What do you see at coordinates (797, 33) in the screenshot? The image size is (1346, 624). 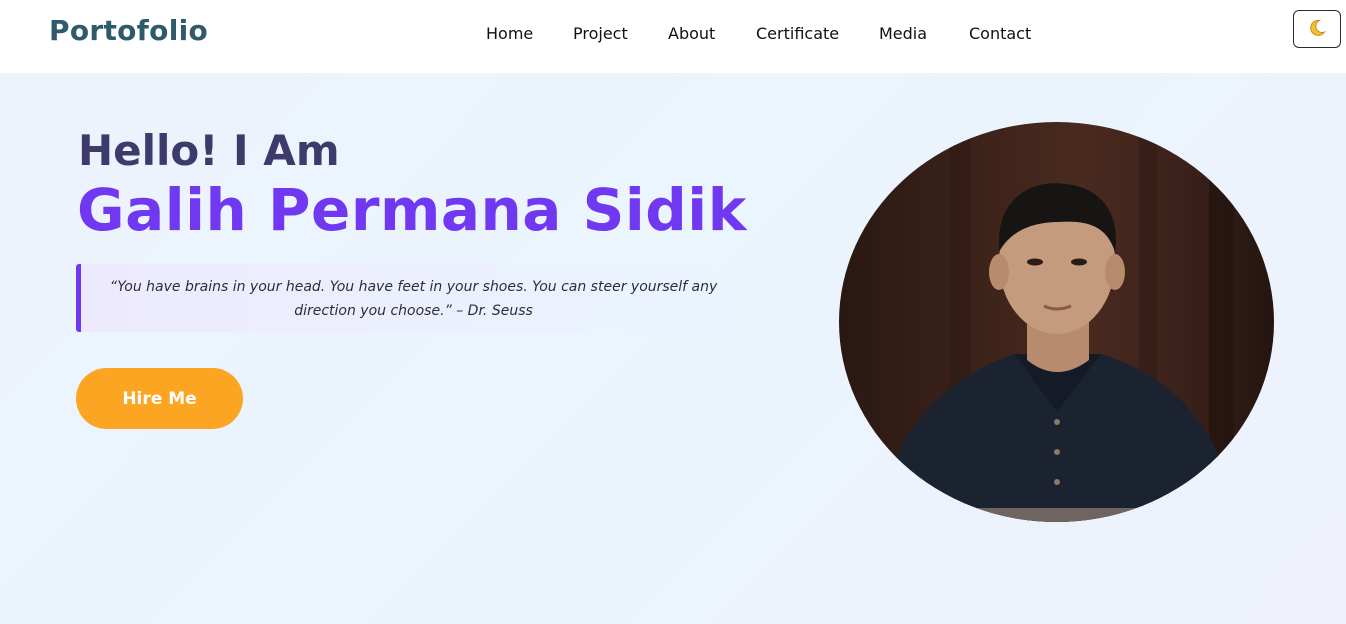 I see `nav-link-certificate: Certificate` at bounding box center [797, 33].